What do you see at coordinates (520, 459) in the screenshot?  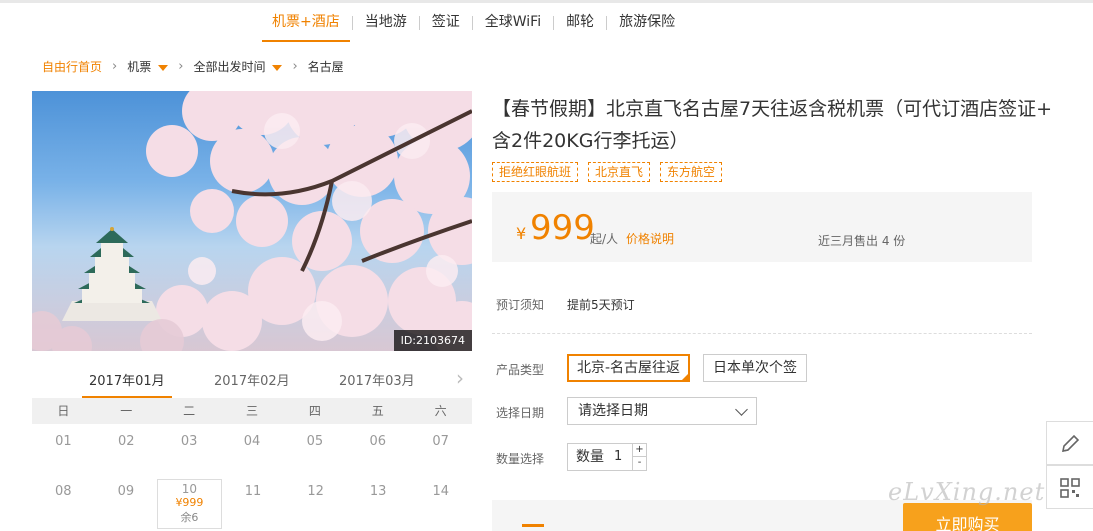 I see `quantity-label: 数量选择` at bounding box center [520, 459].